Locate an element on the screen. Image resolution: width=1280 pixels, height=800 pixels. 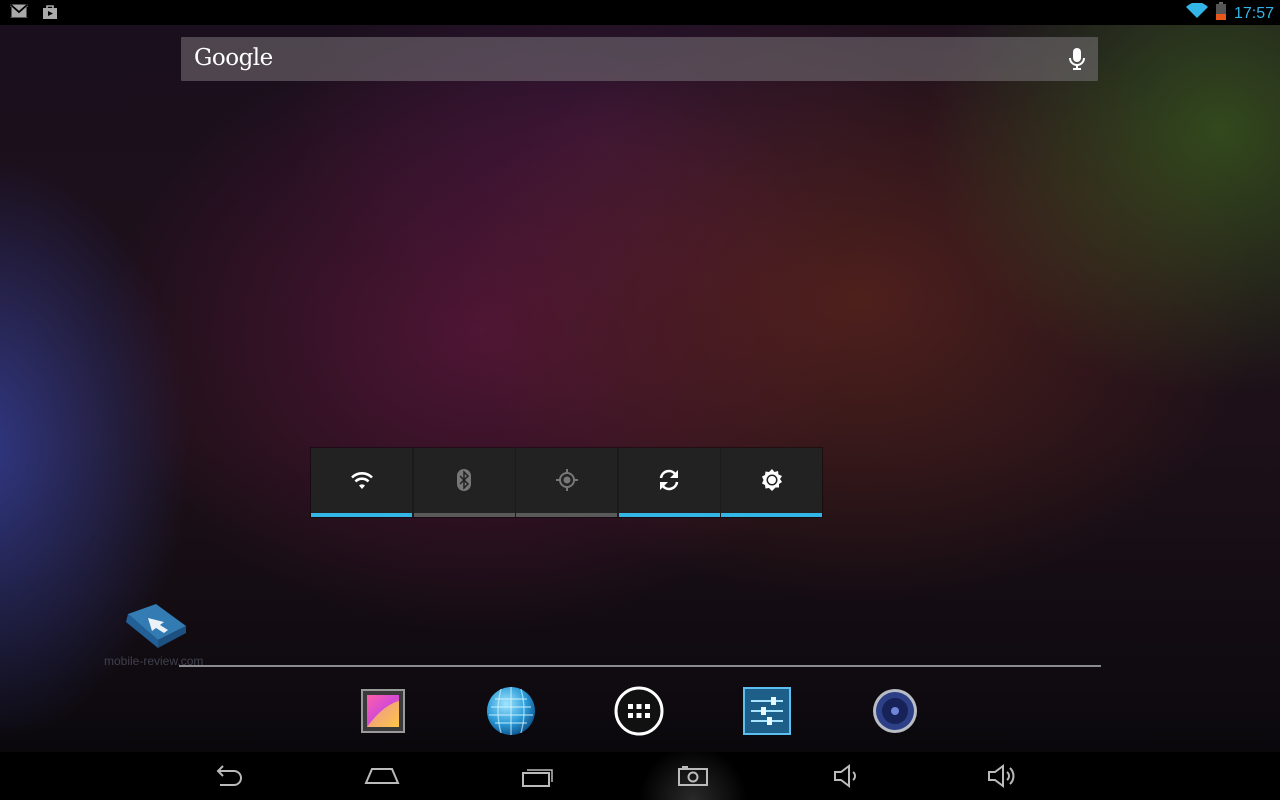
status-bar: 17:57 is located at coordinates (640, 12).